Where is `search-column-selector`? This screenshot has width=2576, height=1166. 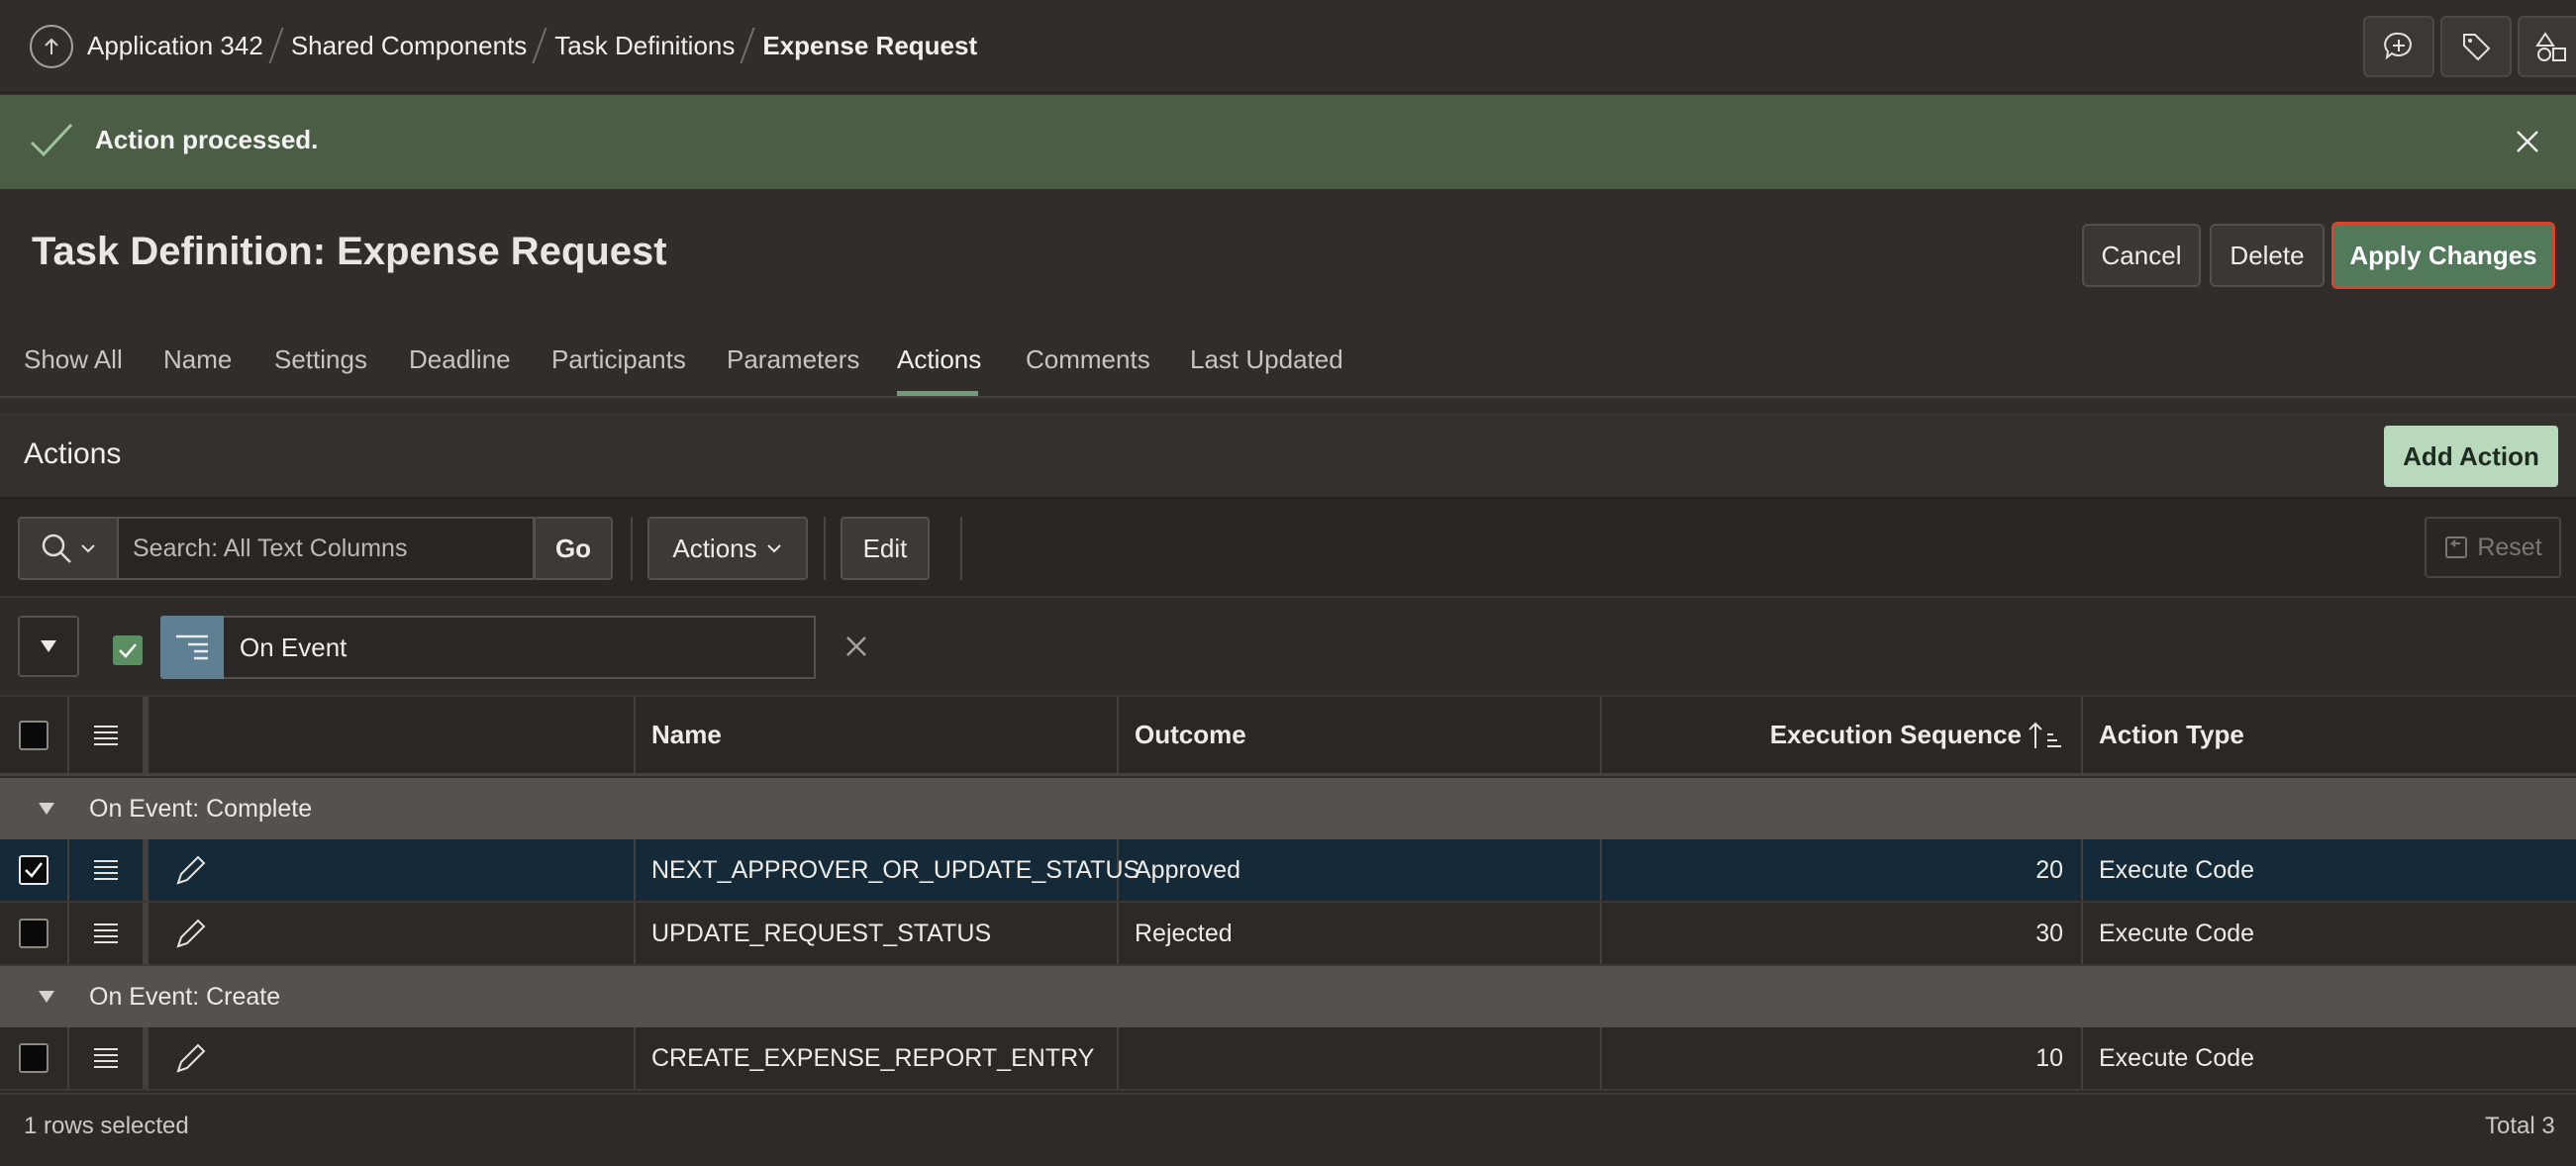 search-column-selector is located at coordinates (68, 548).